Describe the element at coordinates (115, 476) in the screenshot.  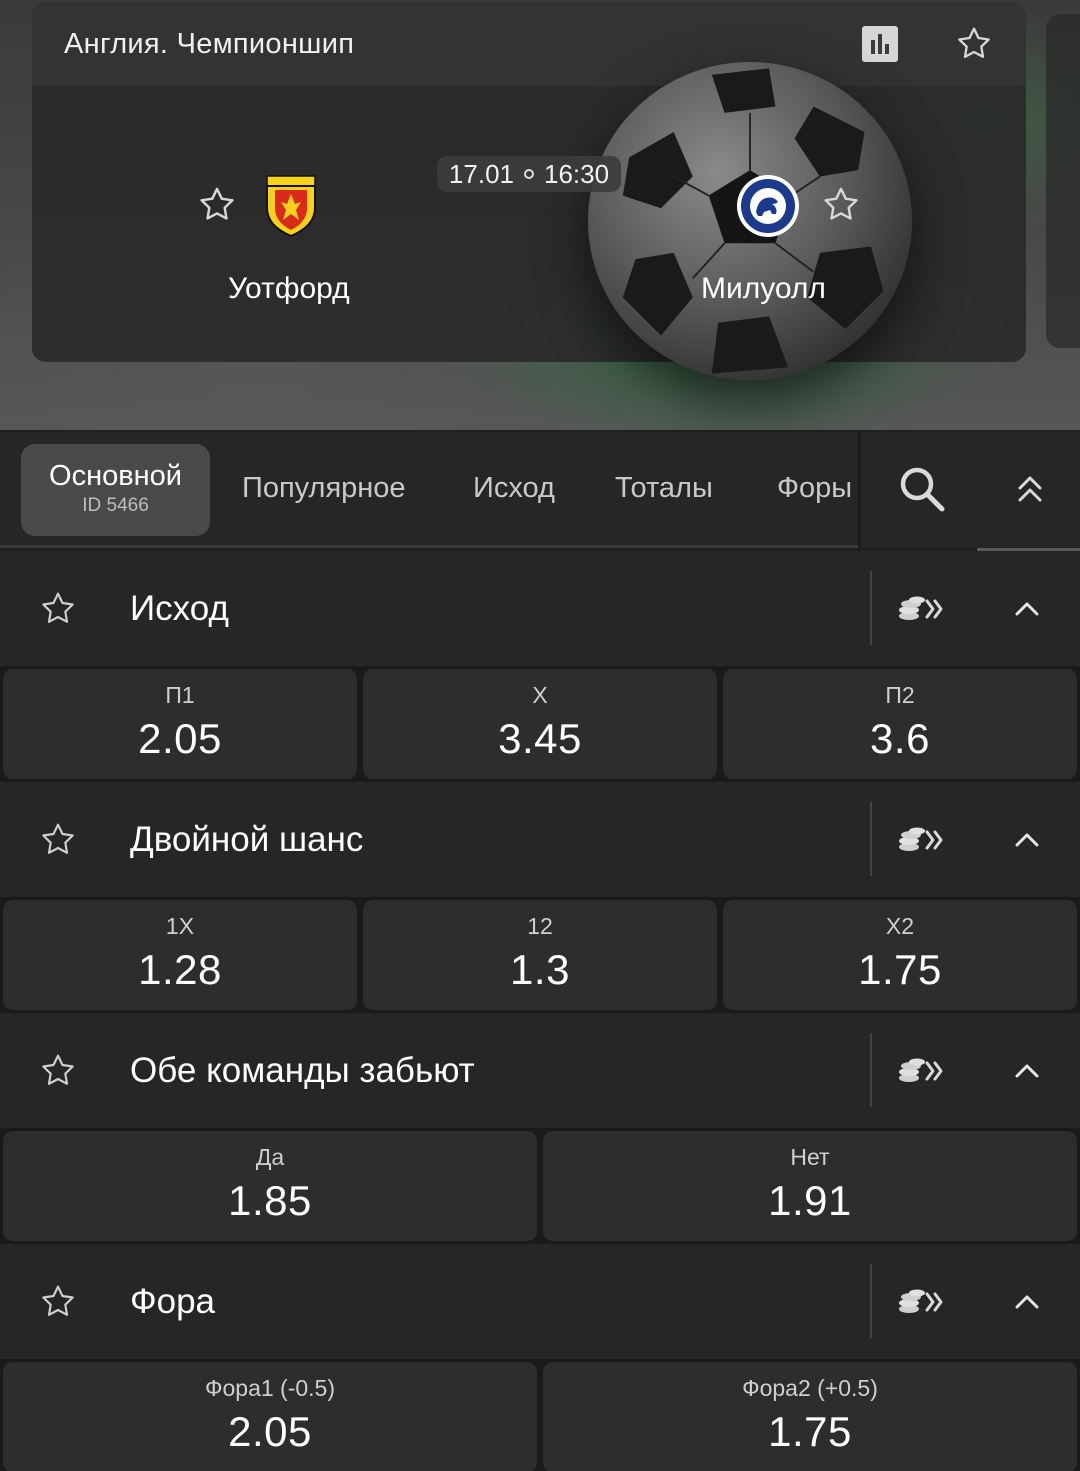
I see `tab-main-label: Основной` at that location.